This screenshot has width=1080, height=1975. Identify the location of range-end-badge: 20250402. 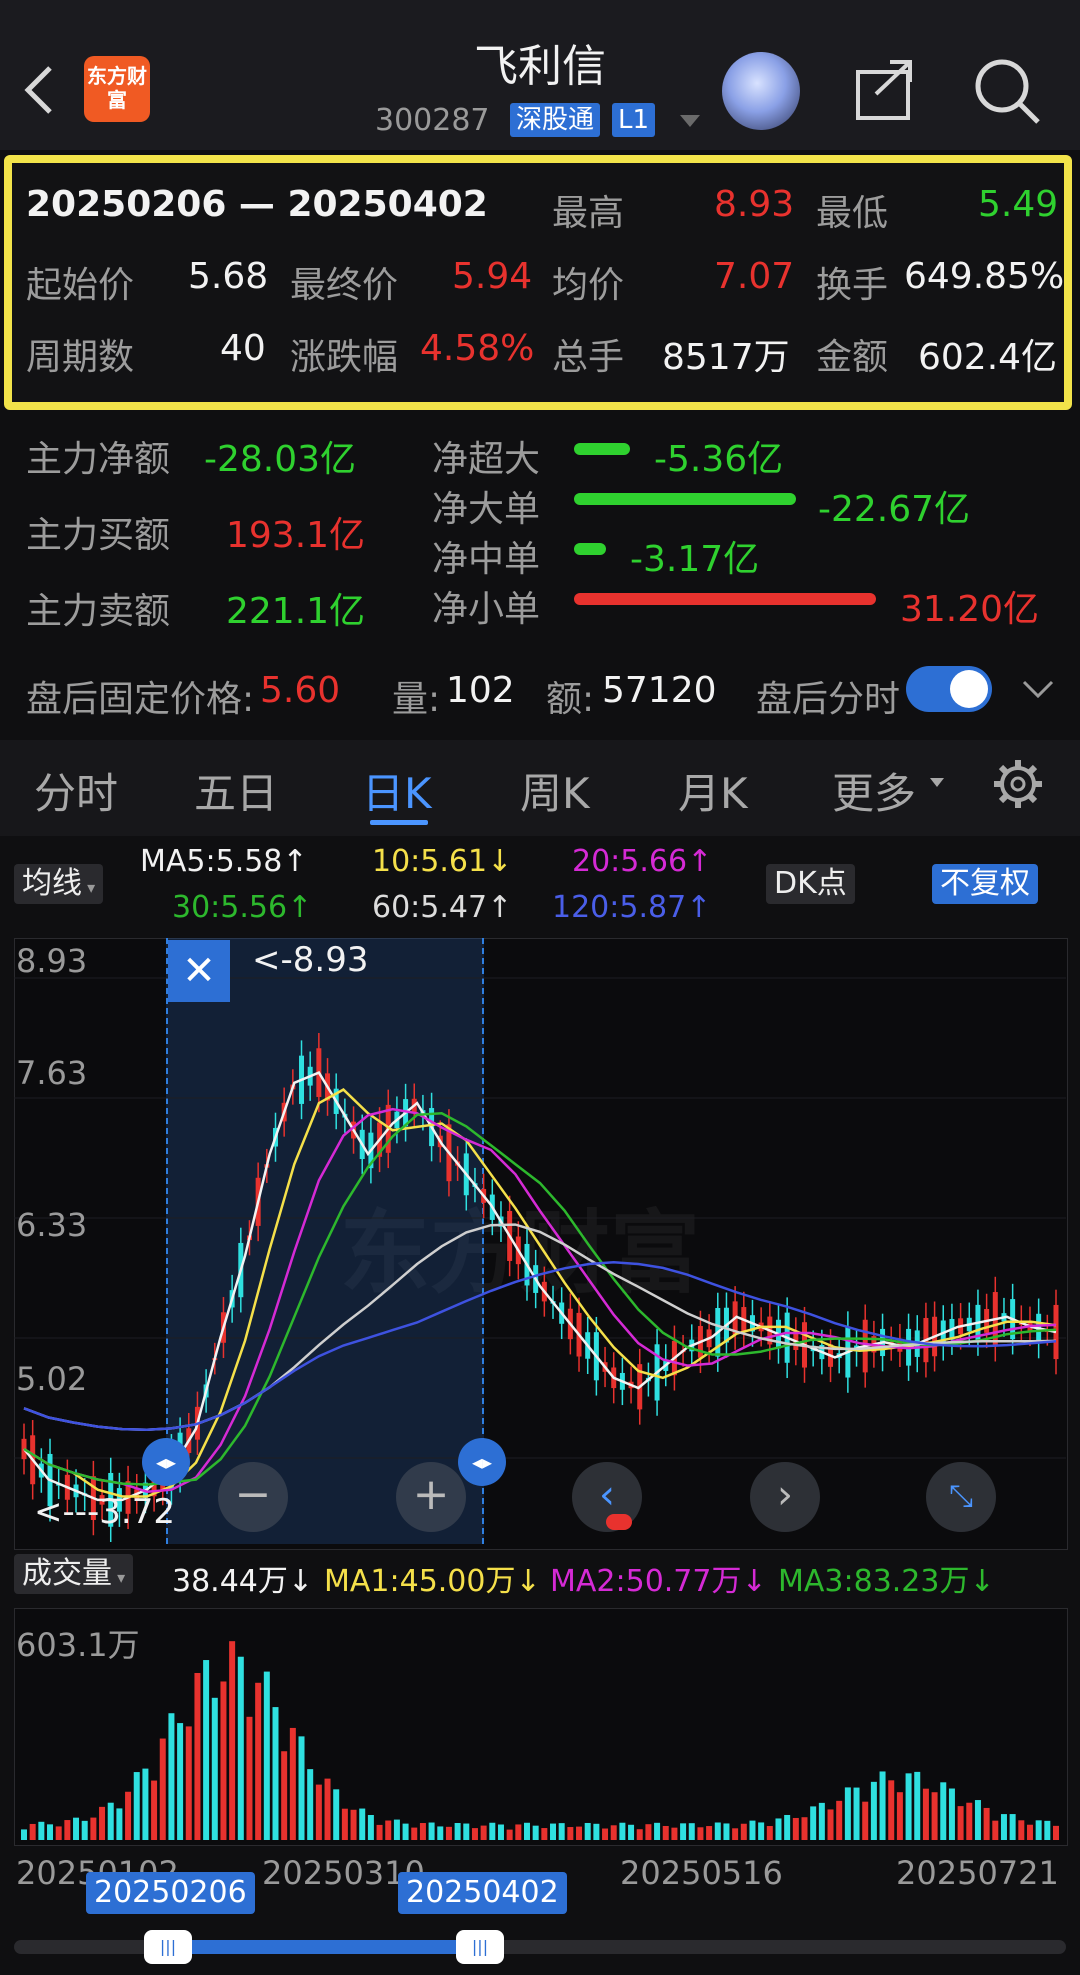
(482, 1893).